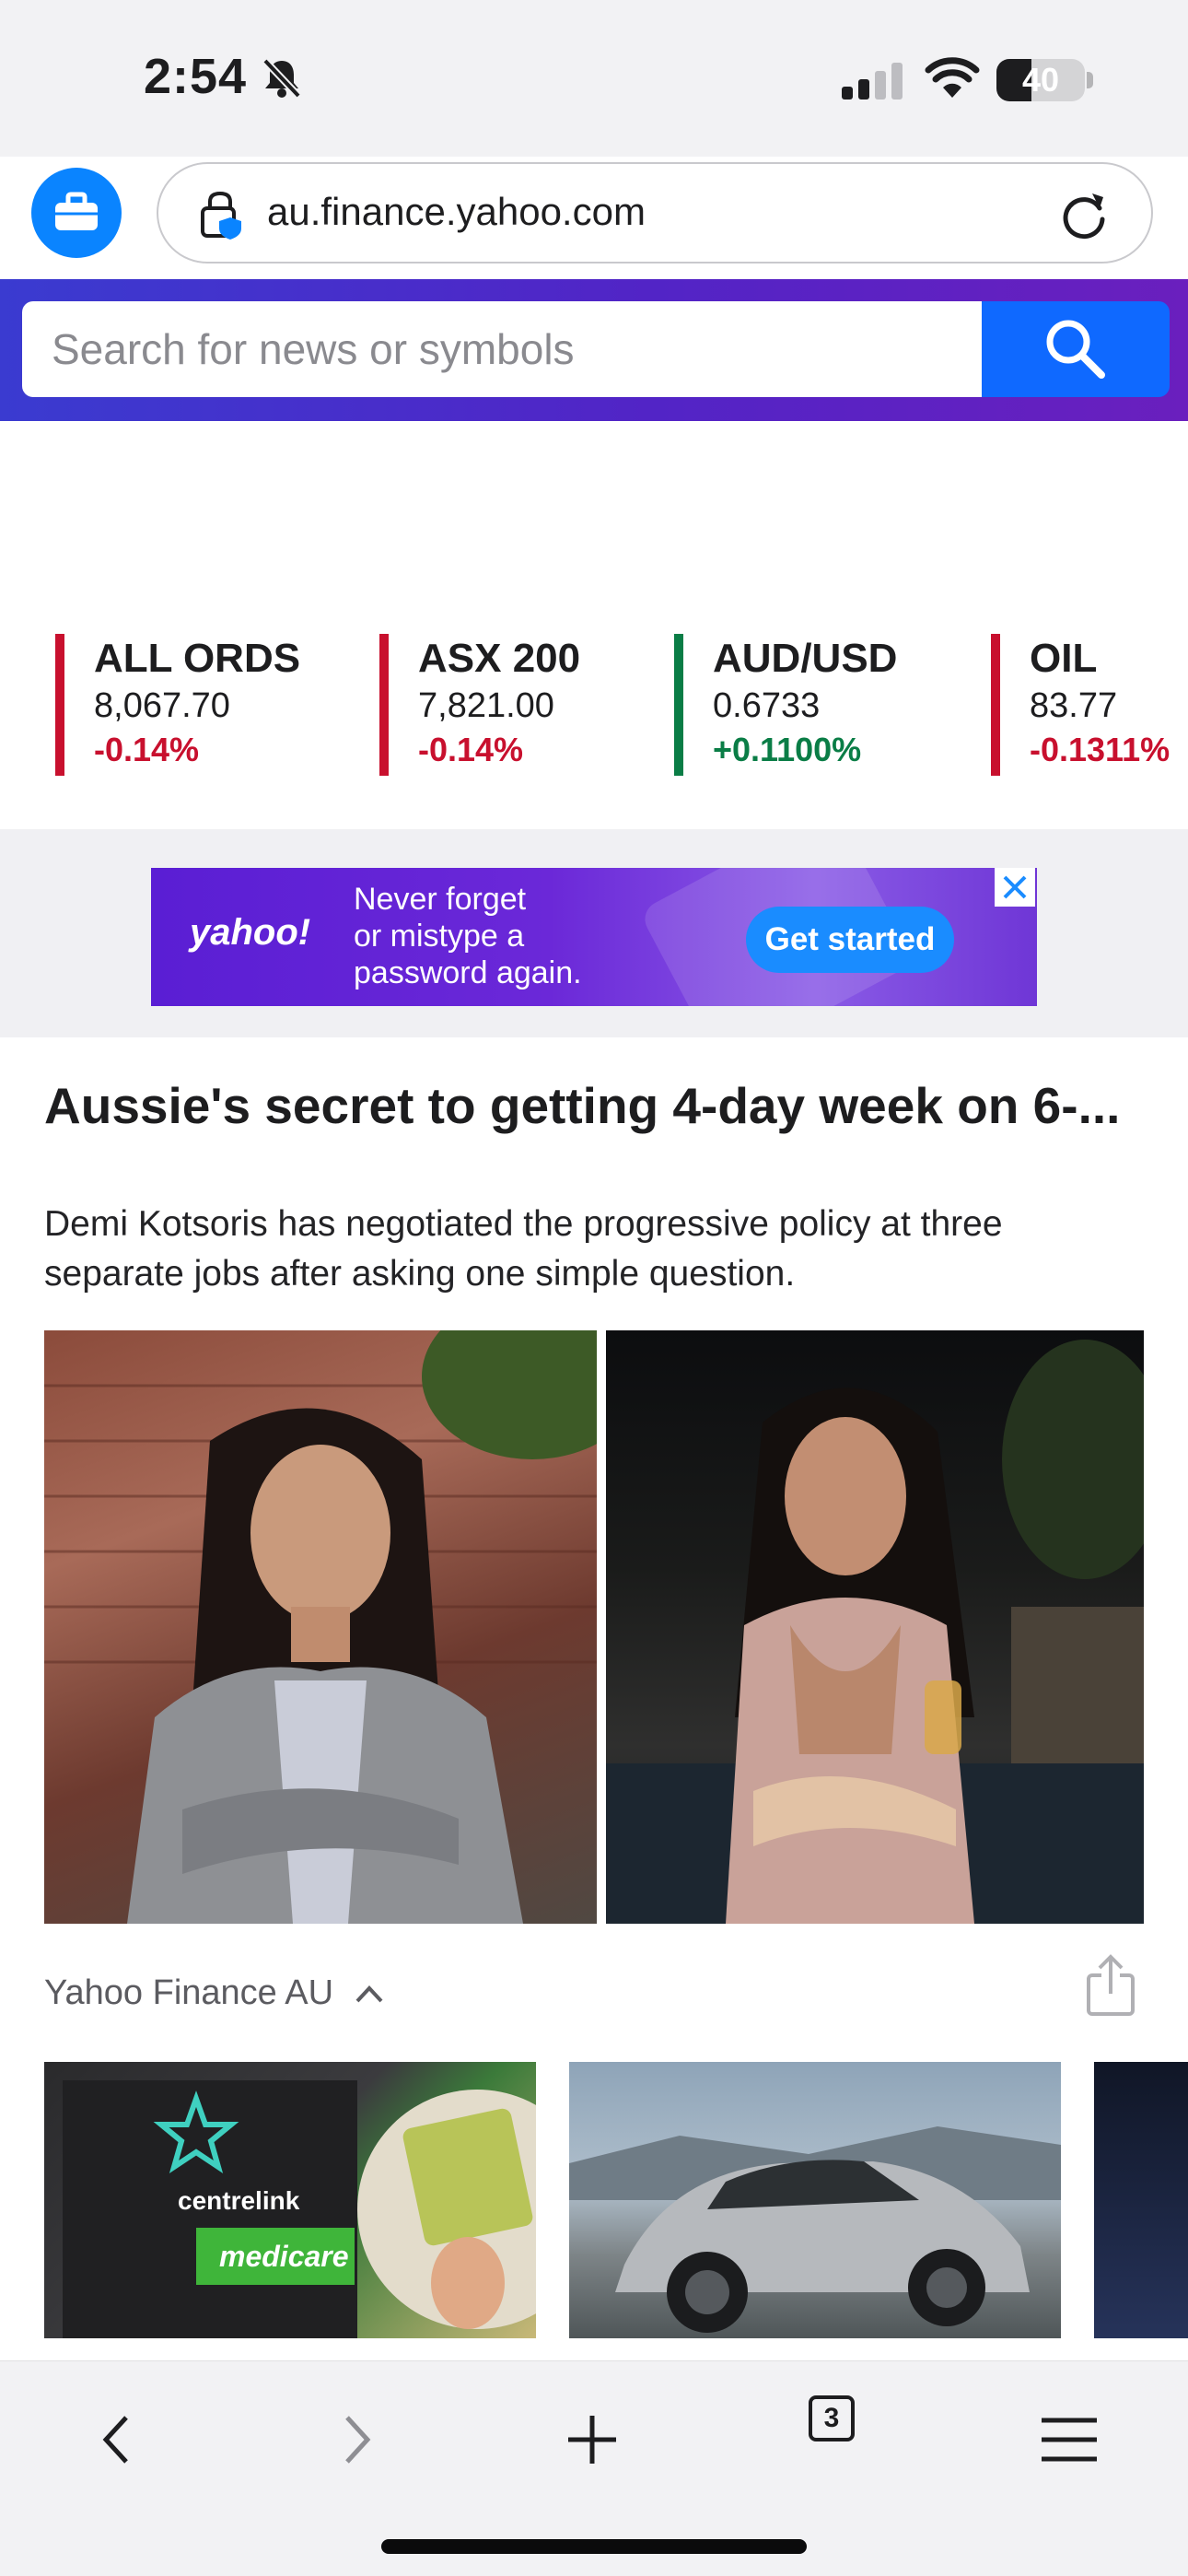 This screenshot has height=2576, width=1188. I want to click on battery-indicator: 40, so click(1040, 80).